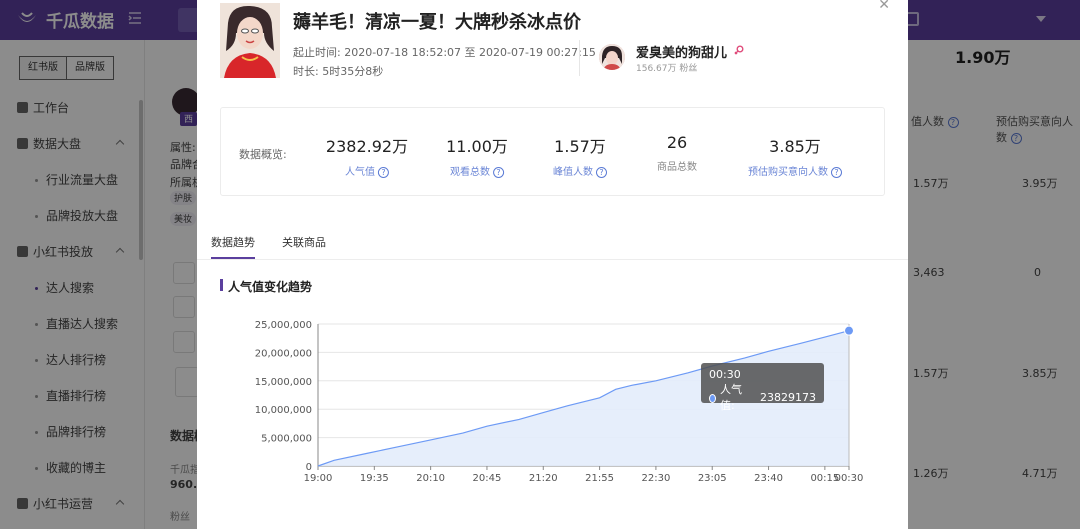 This screenshot has height=529, width=1080. I want to click on active-tab-indicator, so click(233, 258).